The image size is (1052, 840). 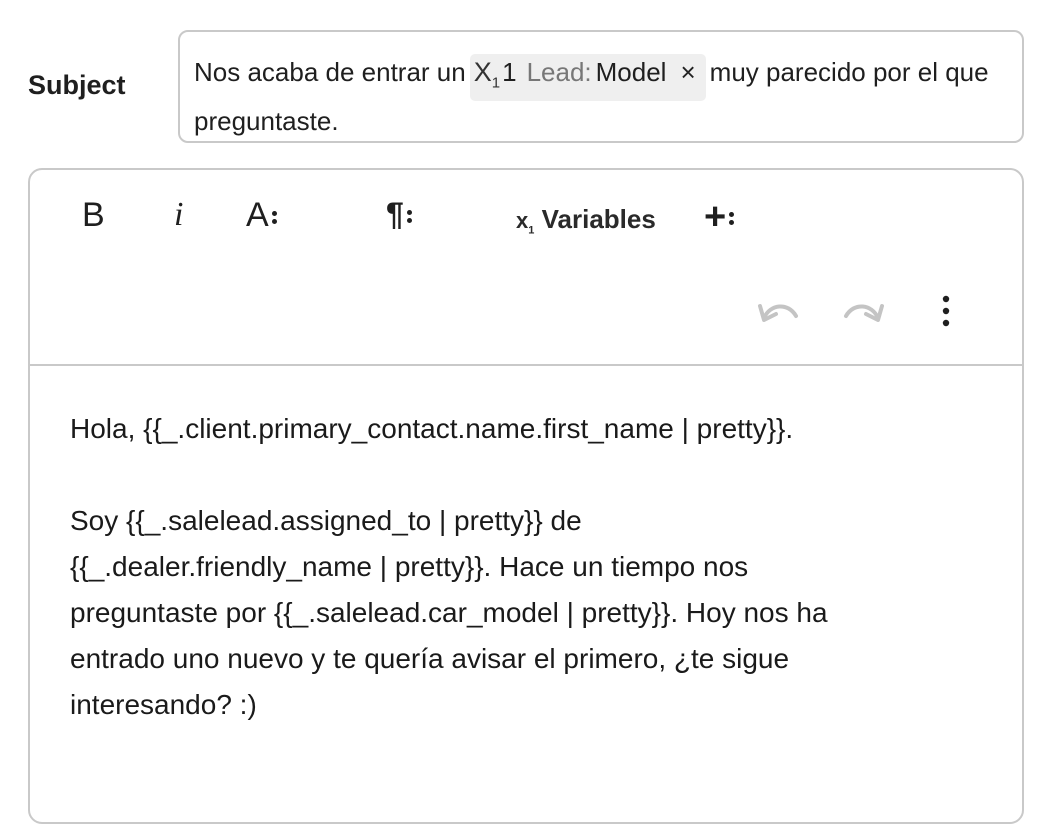 I want to click on insert-button: +, so click(x=719, y=217).